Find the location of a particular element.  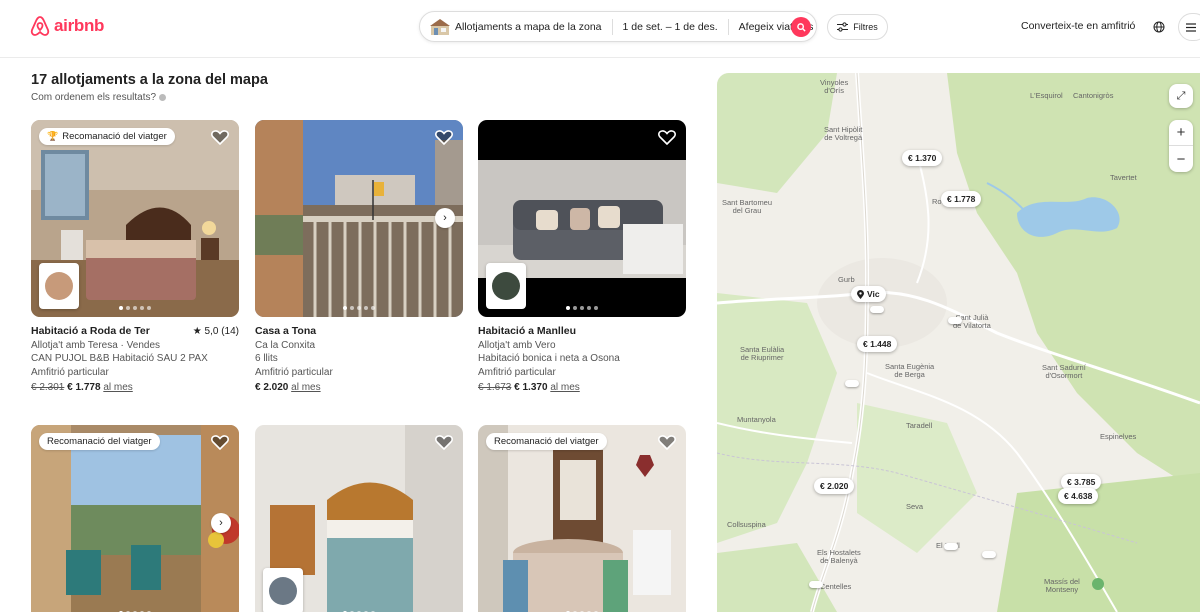

dining-room-photo is located at coordinates (582, 518).